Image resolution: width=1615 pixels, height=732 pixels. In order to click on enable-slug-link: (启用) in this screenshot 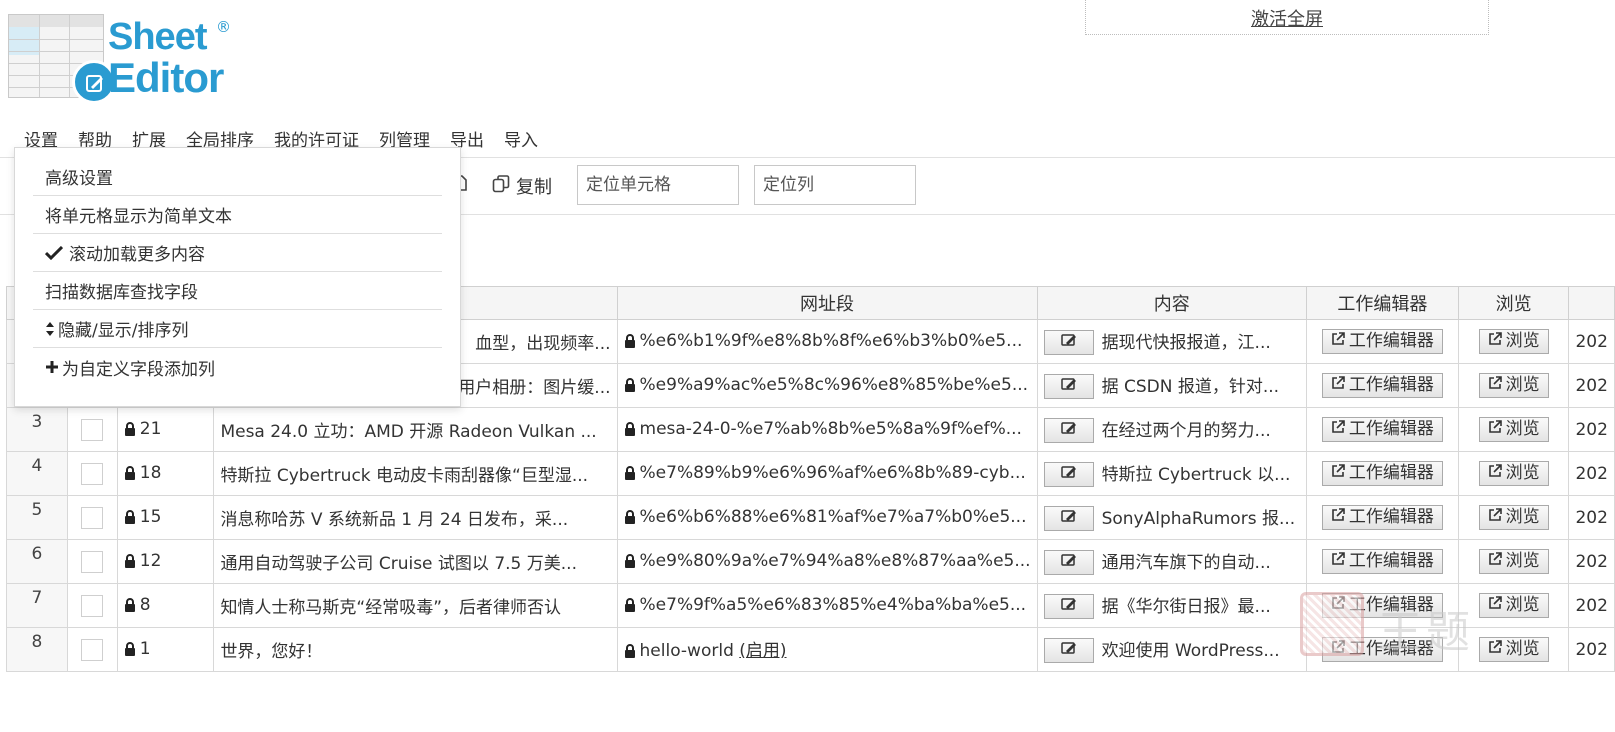, I will do `click(762, 651)`.